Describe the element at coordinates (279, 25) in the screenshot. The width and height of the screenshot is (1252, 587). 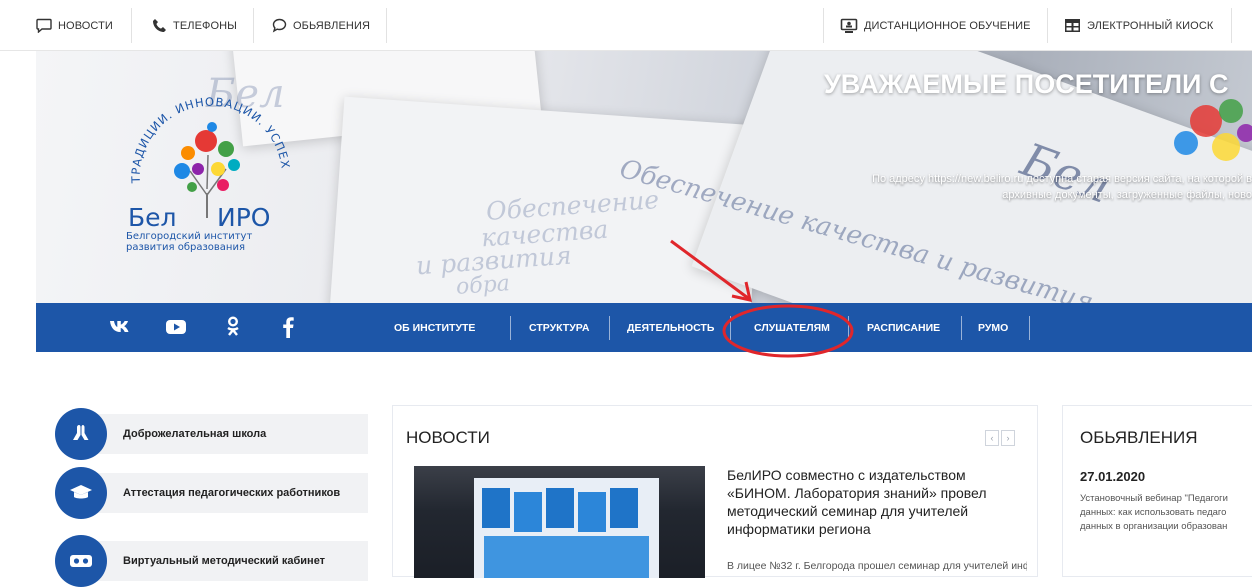
I see `chat-bubble-round-icon` at that location.